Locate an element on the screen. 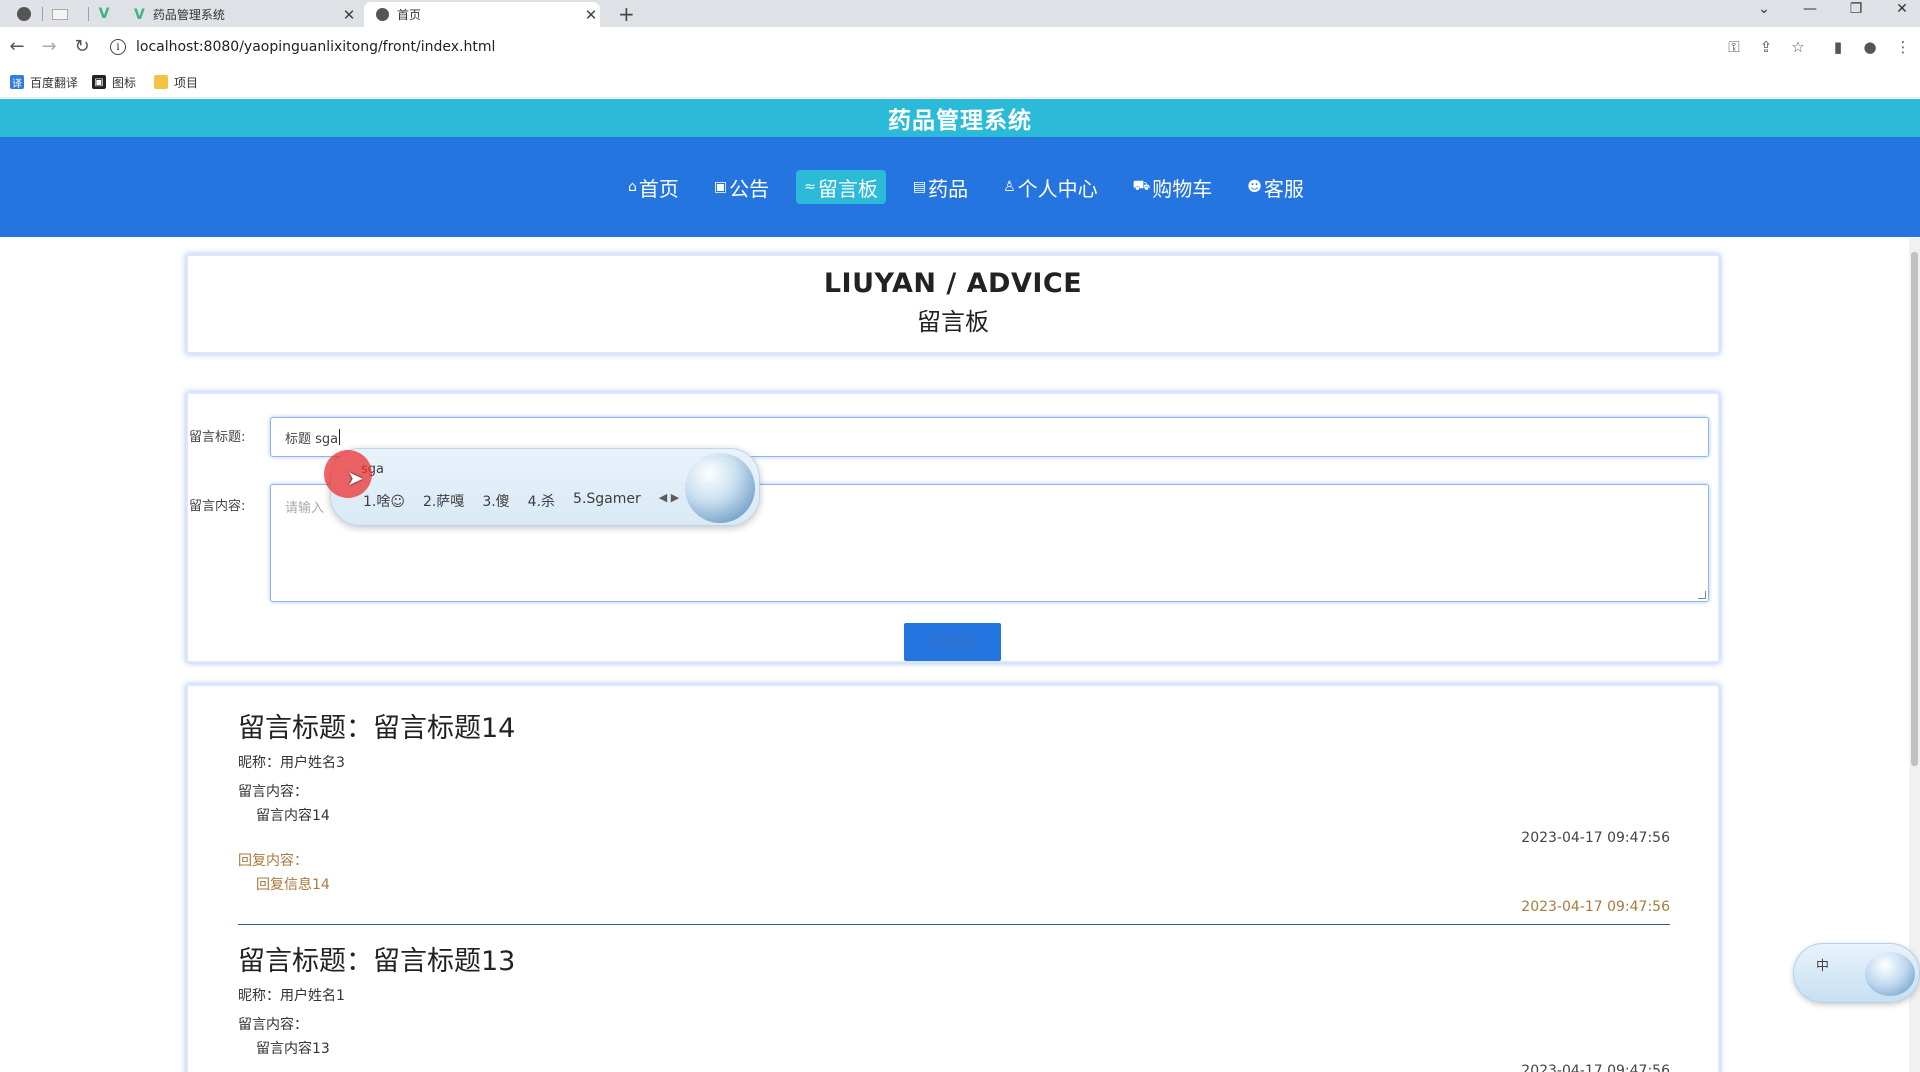  ime-candidate: 3.傻 is located at coordinates (495, 501).